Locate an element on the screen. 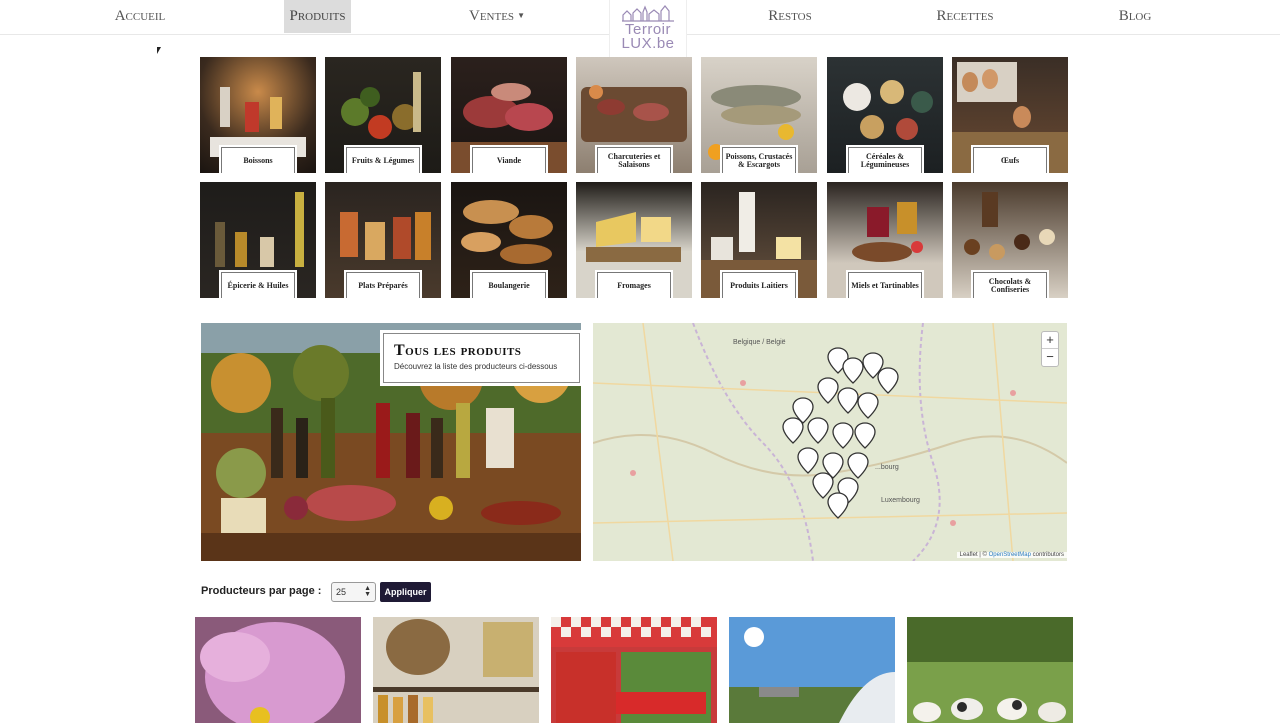 The image size is (1280, 723). chevron-down-icon: ▼ is located at coordinates (521, 15).